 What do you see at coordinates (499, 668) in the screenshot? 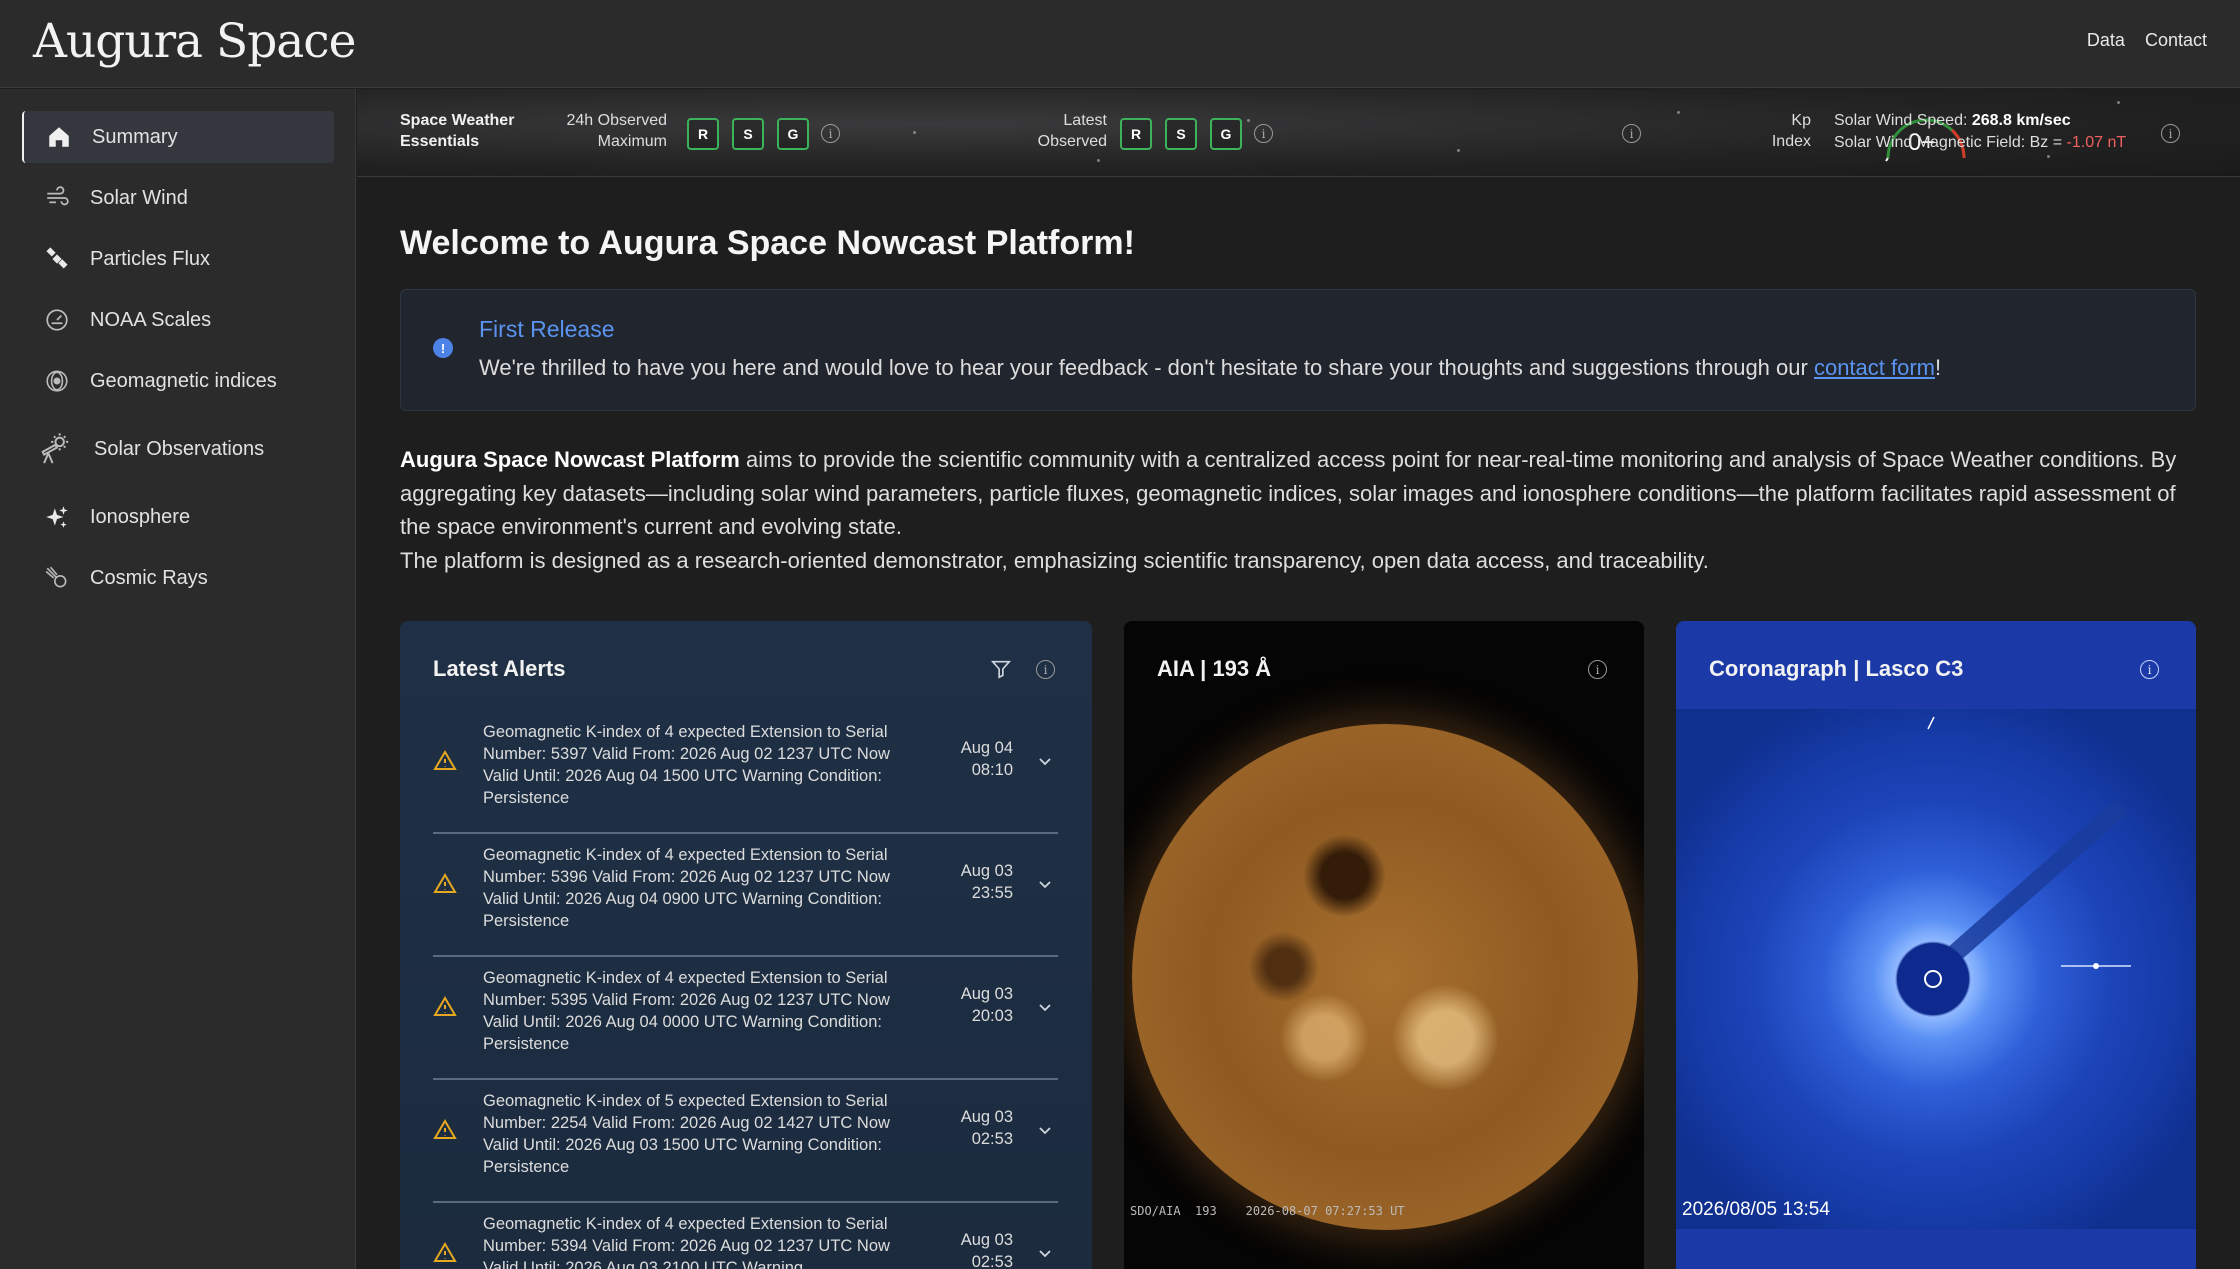
I see `card-title: Latest Alerts` at bounding box center [499, 668].